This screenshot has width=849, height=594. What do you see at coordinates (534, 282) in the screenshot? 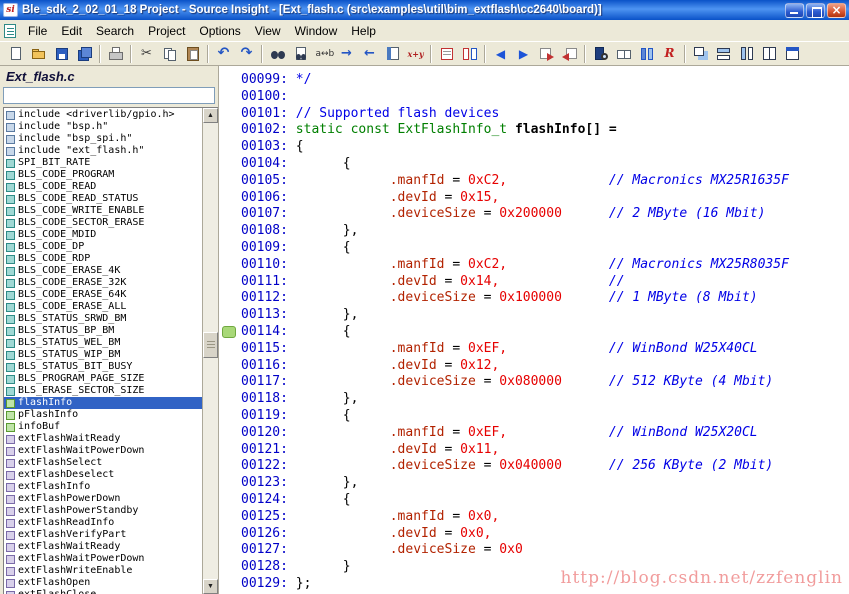
I see `code-line: 00111: .devId = 0x14, //` at bounding box center [534, 282].